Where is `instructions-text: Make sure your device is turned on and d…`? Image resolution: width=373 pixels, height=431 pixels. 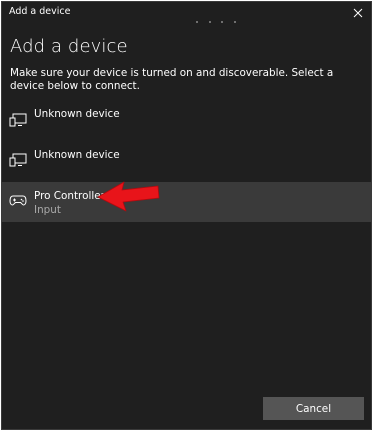 instructions-text: Make sure your device is turned on and d… is located at coordinates (172, 79).